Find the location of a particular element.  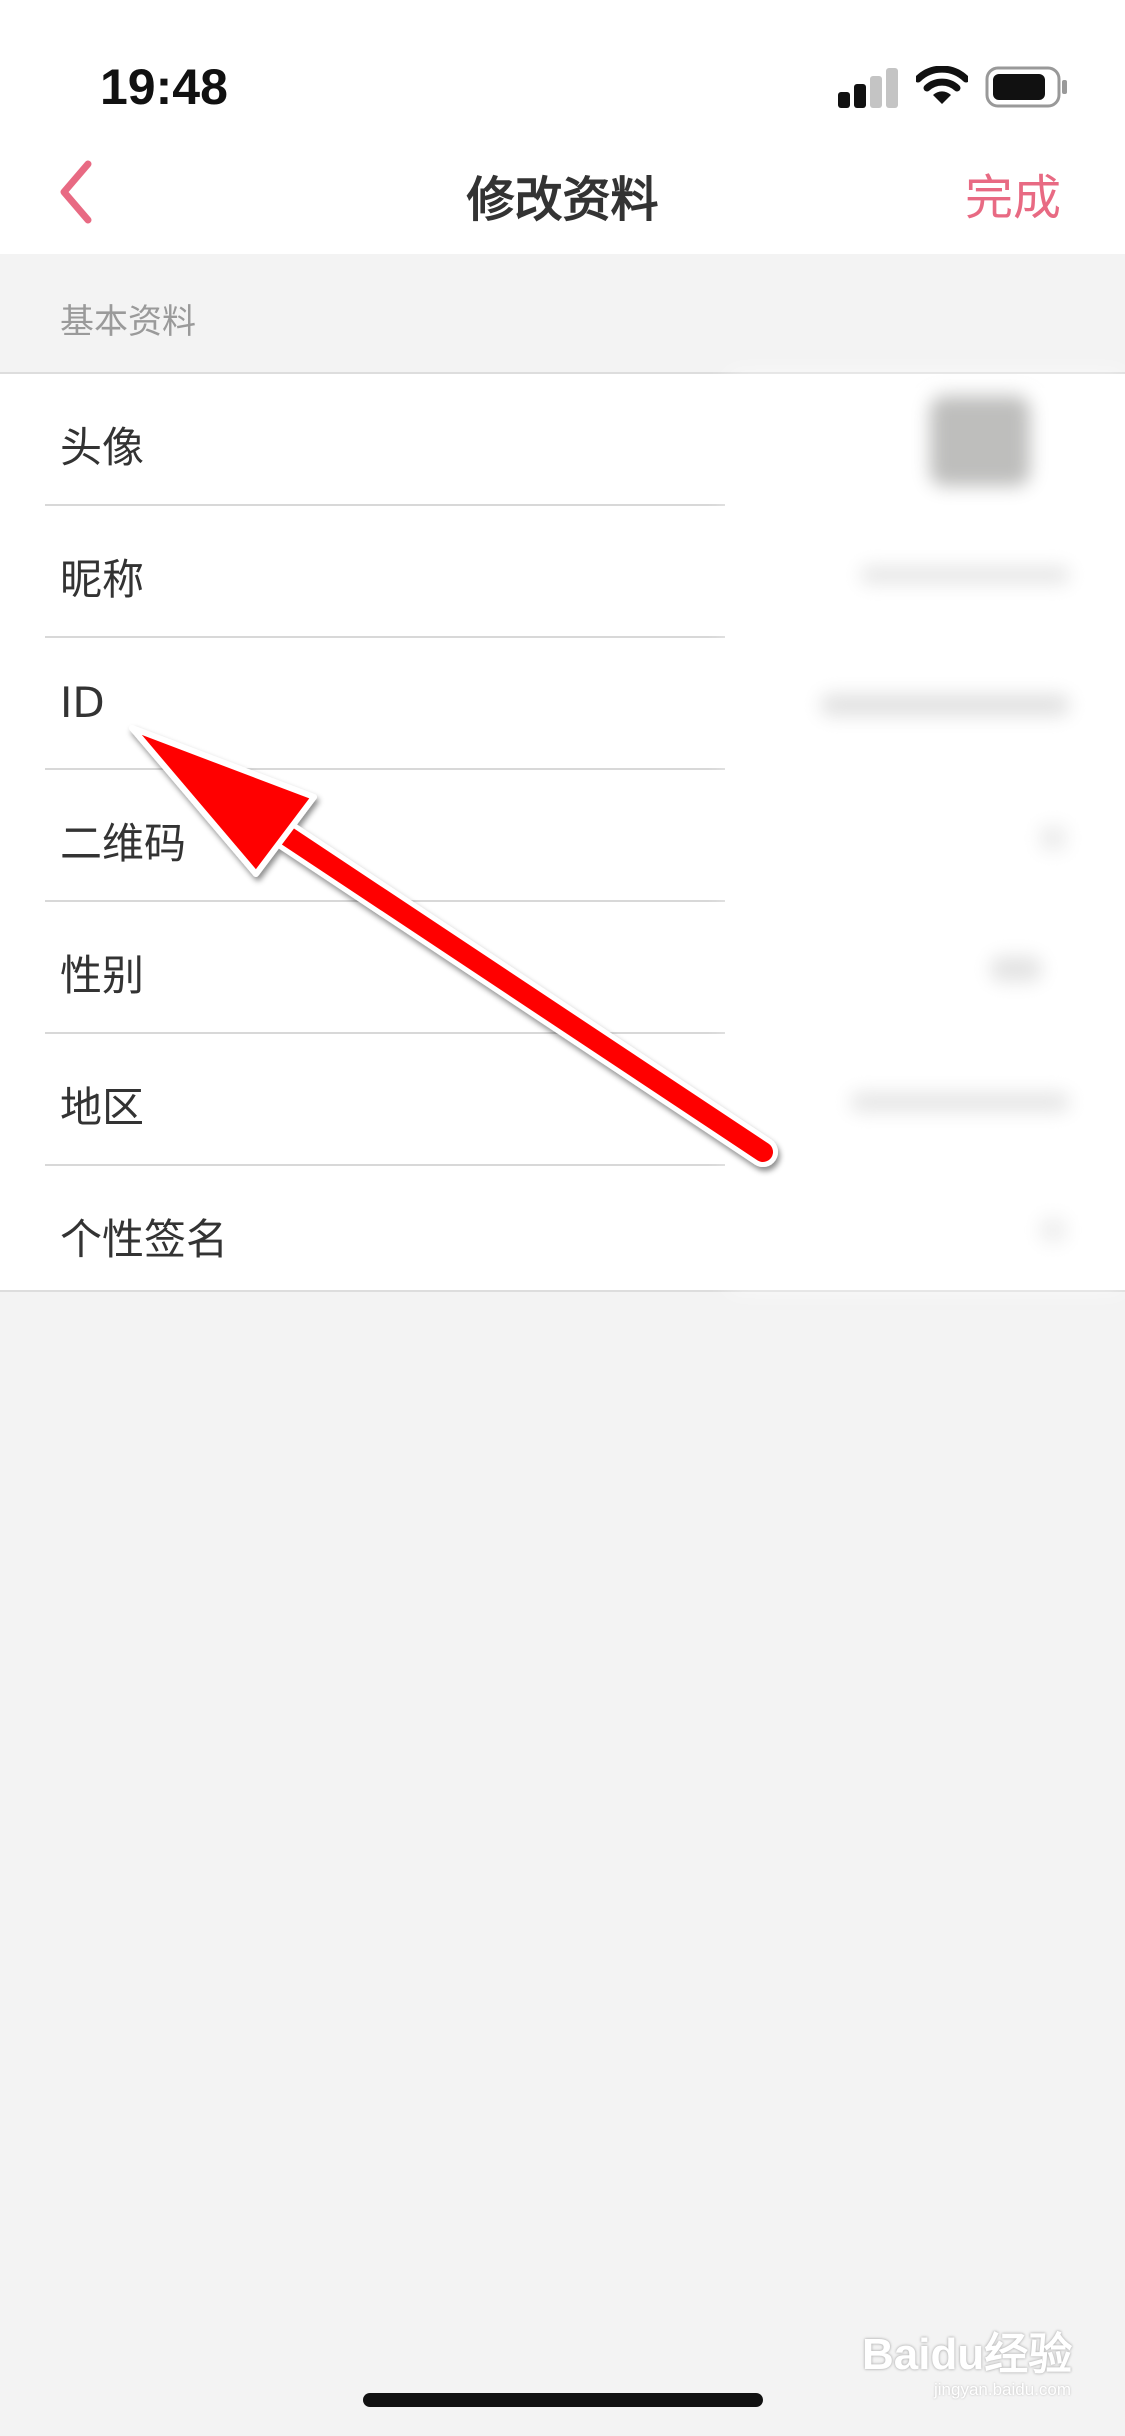

done-button: 完成 is located at coordinates (1013, 193).